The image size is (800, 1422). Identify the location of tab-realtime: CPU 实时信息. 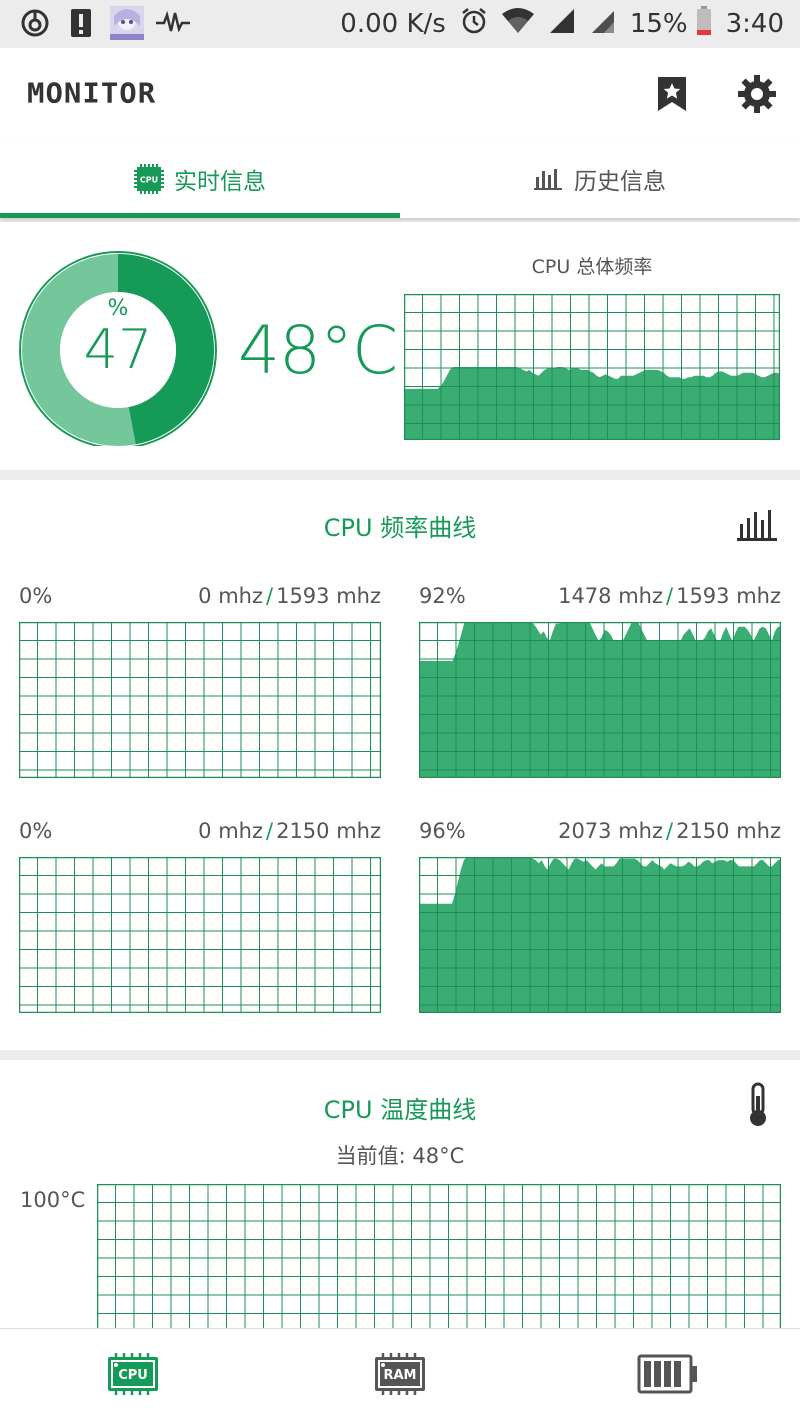
(200, 179).